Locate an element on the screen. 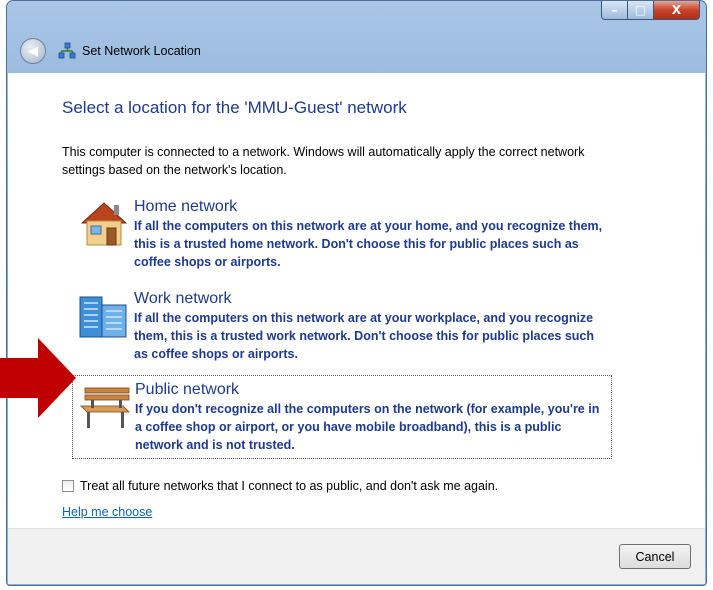  office-building-icon is located at coordinates (104, 316).